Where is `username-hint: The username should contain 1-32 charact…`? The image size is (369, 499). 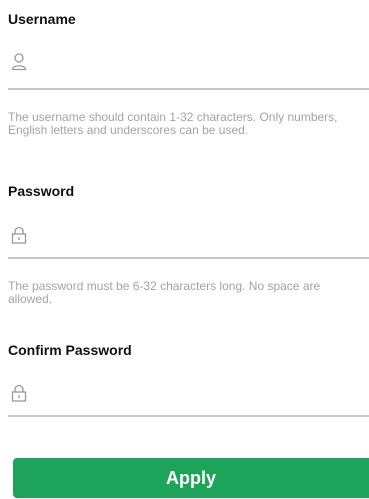 username-hint: The username should contain 1-32 charact… is located at coordinates (173, 123).